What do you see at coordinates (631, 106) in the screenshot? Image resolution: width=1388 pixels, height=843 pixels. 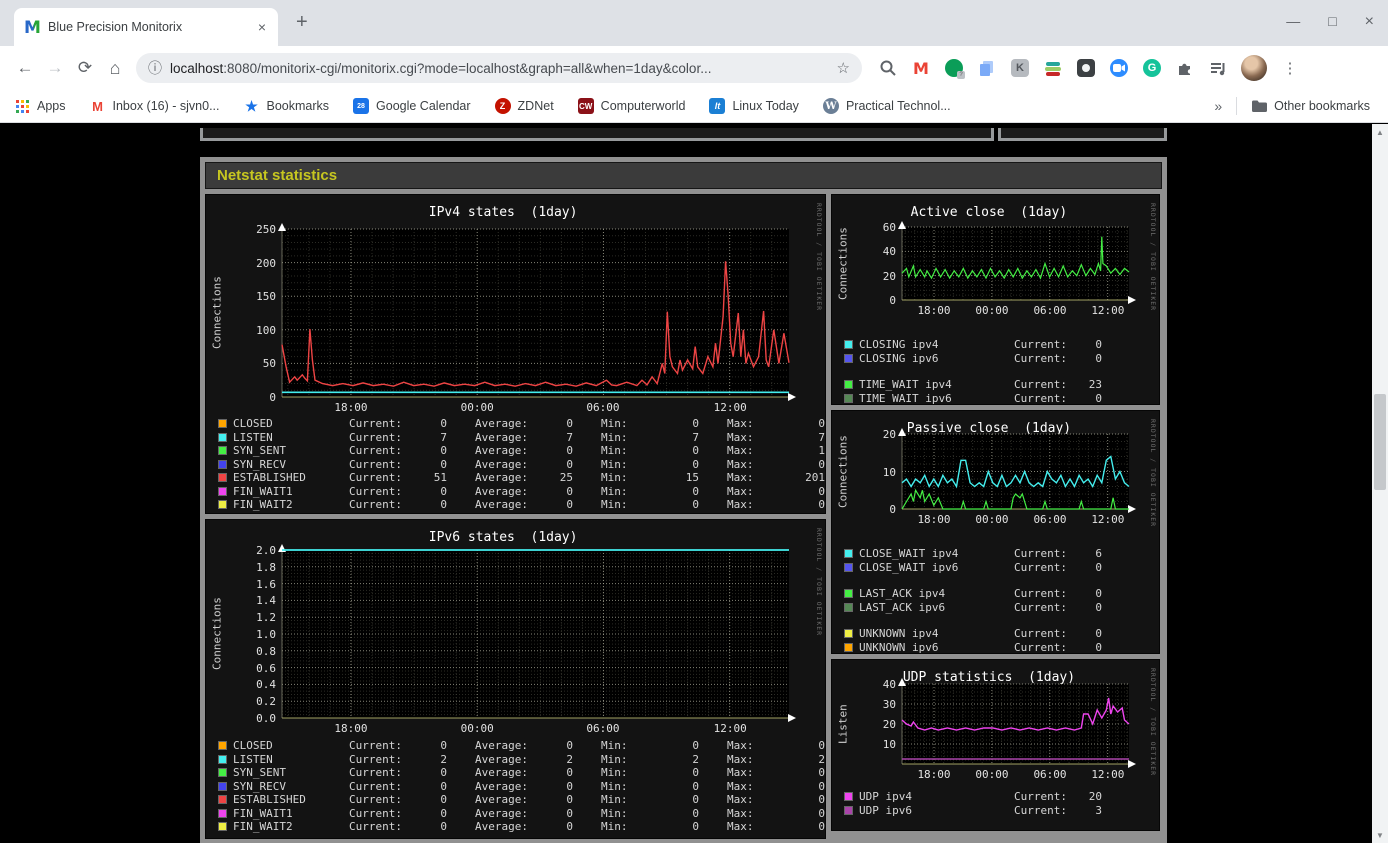 I see `bookmark-computerworld: CW Computerworld` at bounding box center [631, 106].